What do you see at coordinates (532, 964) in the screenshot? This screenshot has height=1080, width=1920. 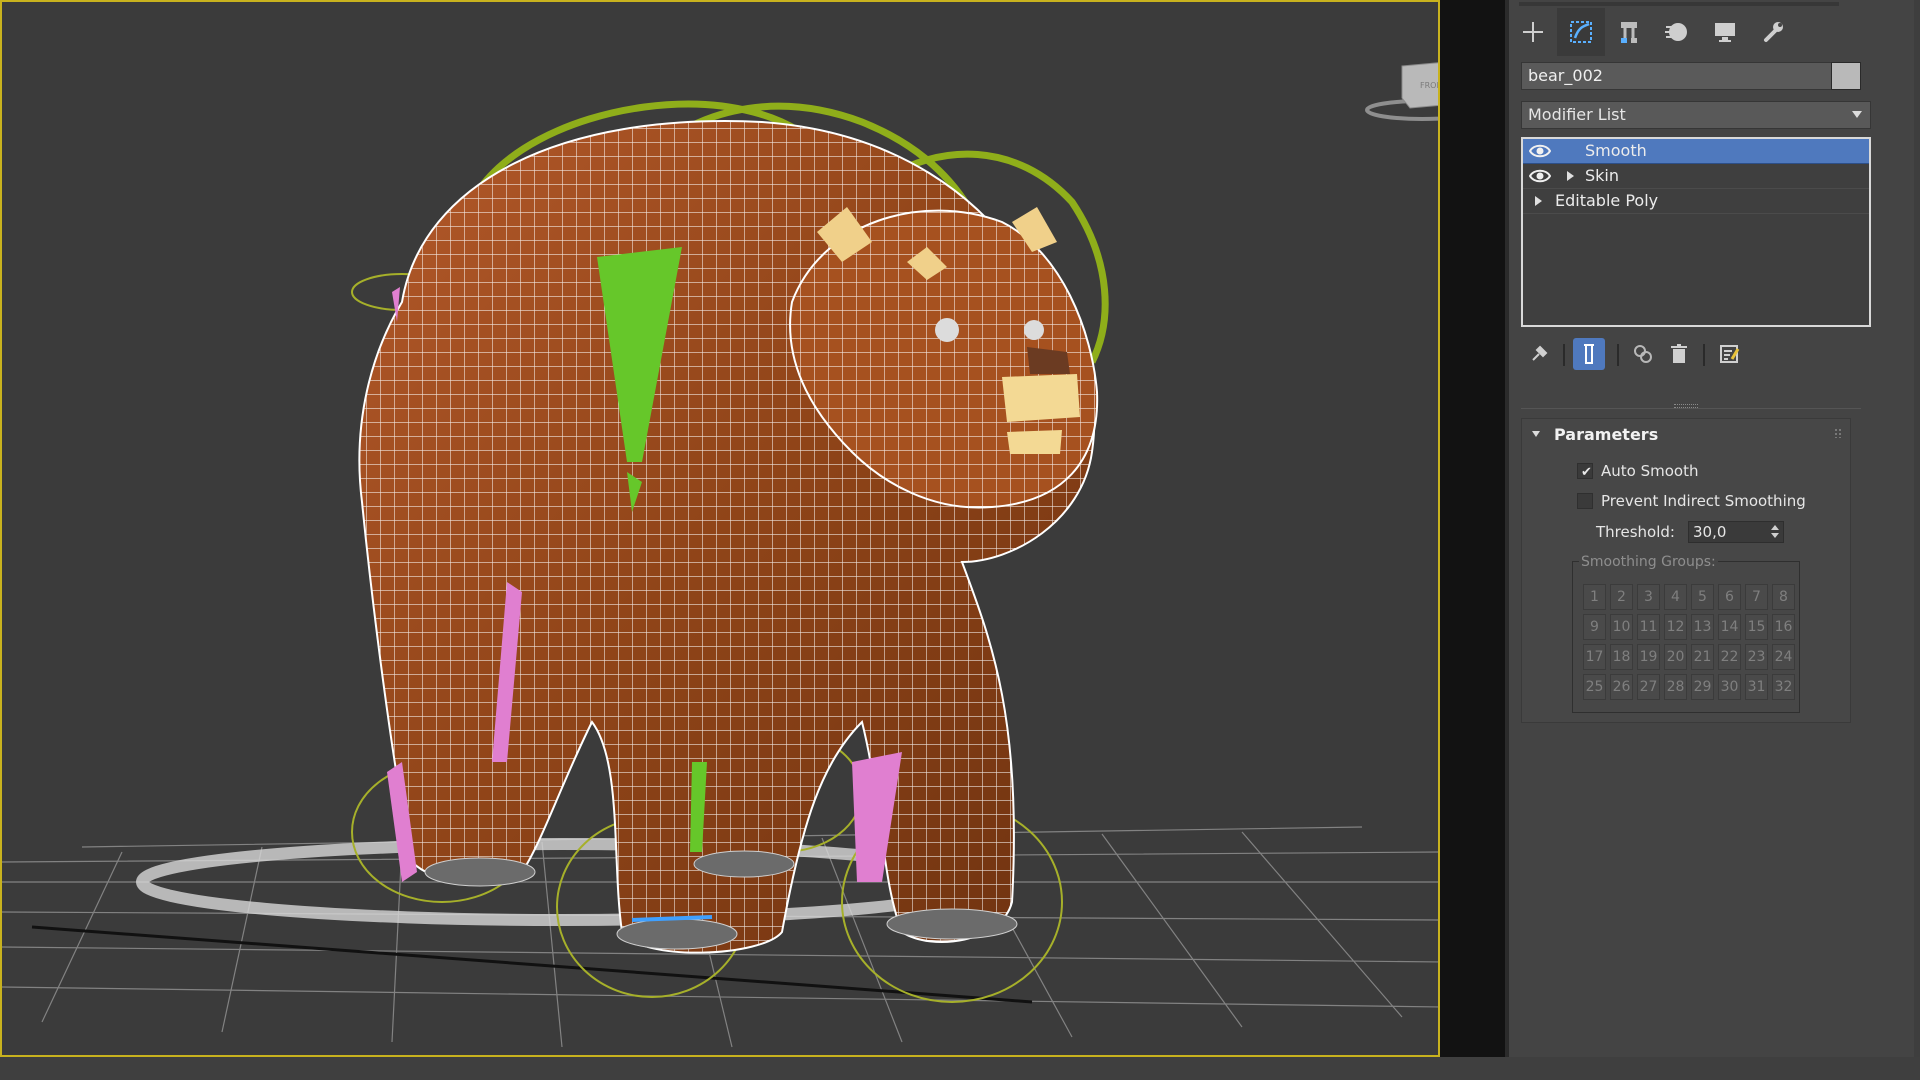 I see `grid-axis-line` at bounding box center [532, 964].